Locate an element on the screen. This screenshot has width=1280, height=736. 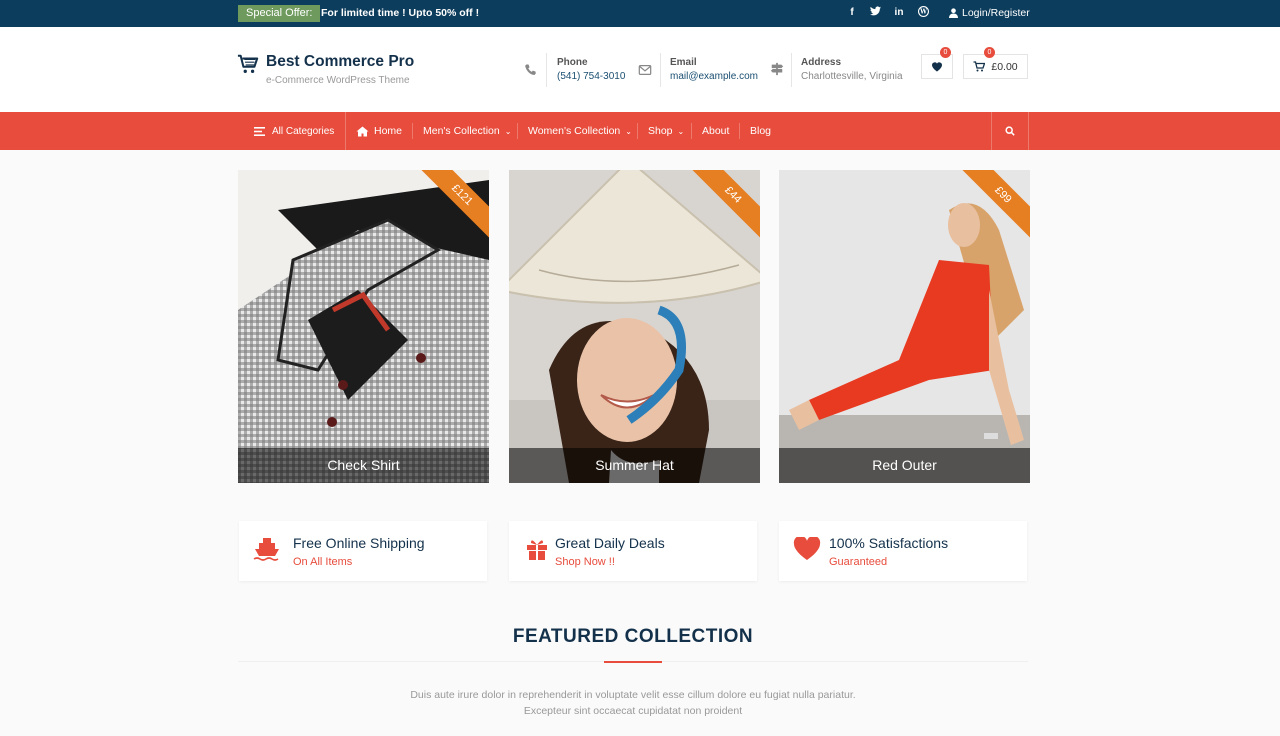
feature-daily-deals: Great Daily Deals Shop Now !! is located at coordinates (633, 551).